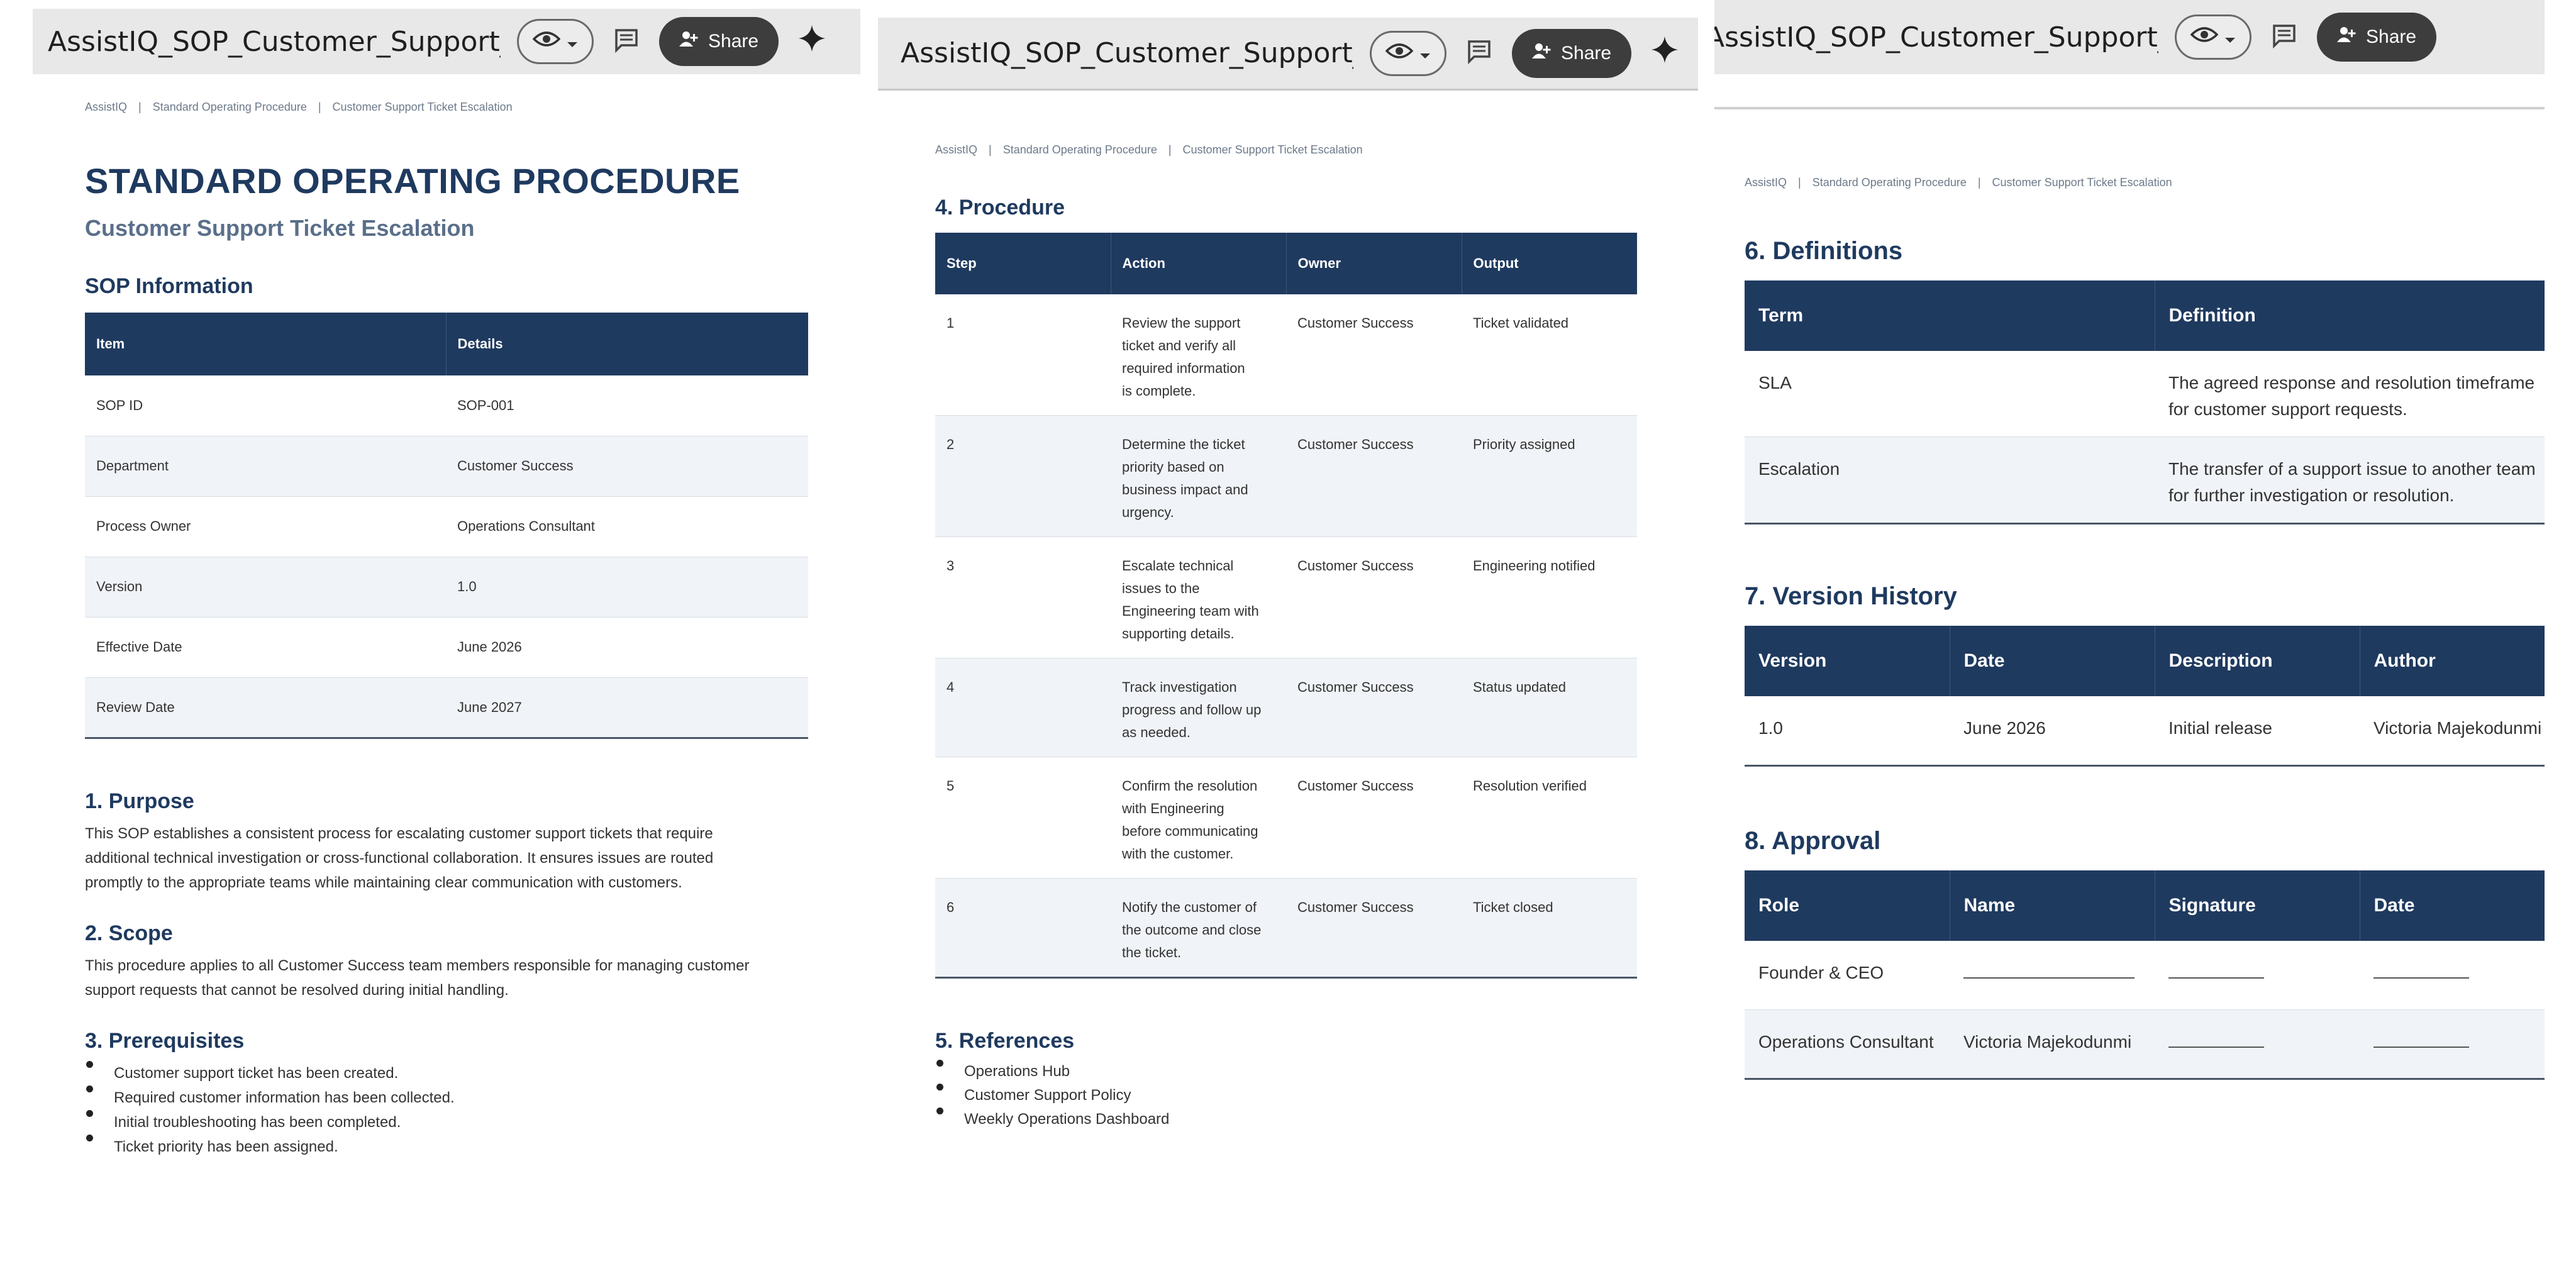  I want to click on name-signature-line, so click(2052, 975).